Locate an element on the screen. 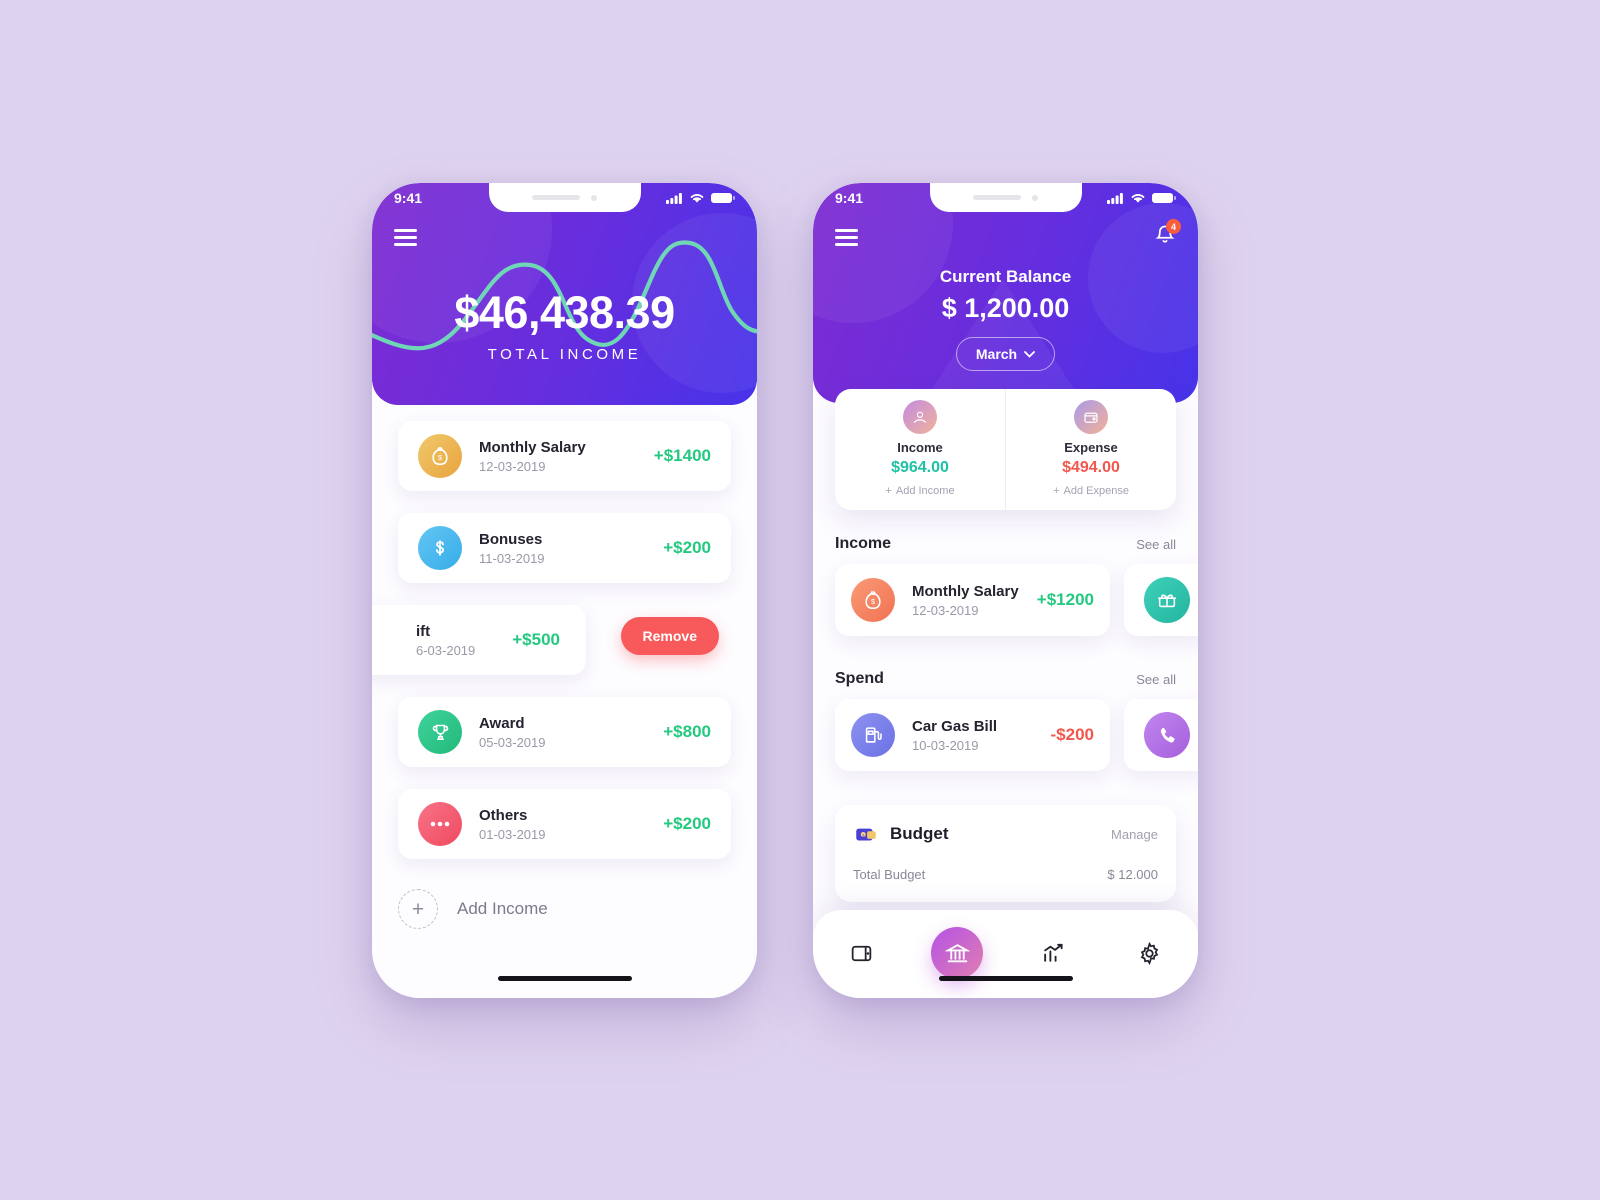  row-text: ift 6-03-2019 is located at coordinates (464, 640).